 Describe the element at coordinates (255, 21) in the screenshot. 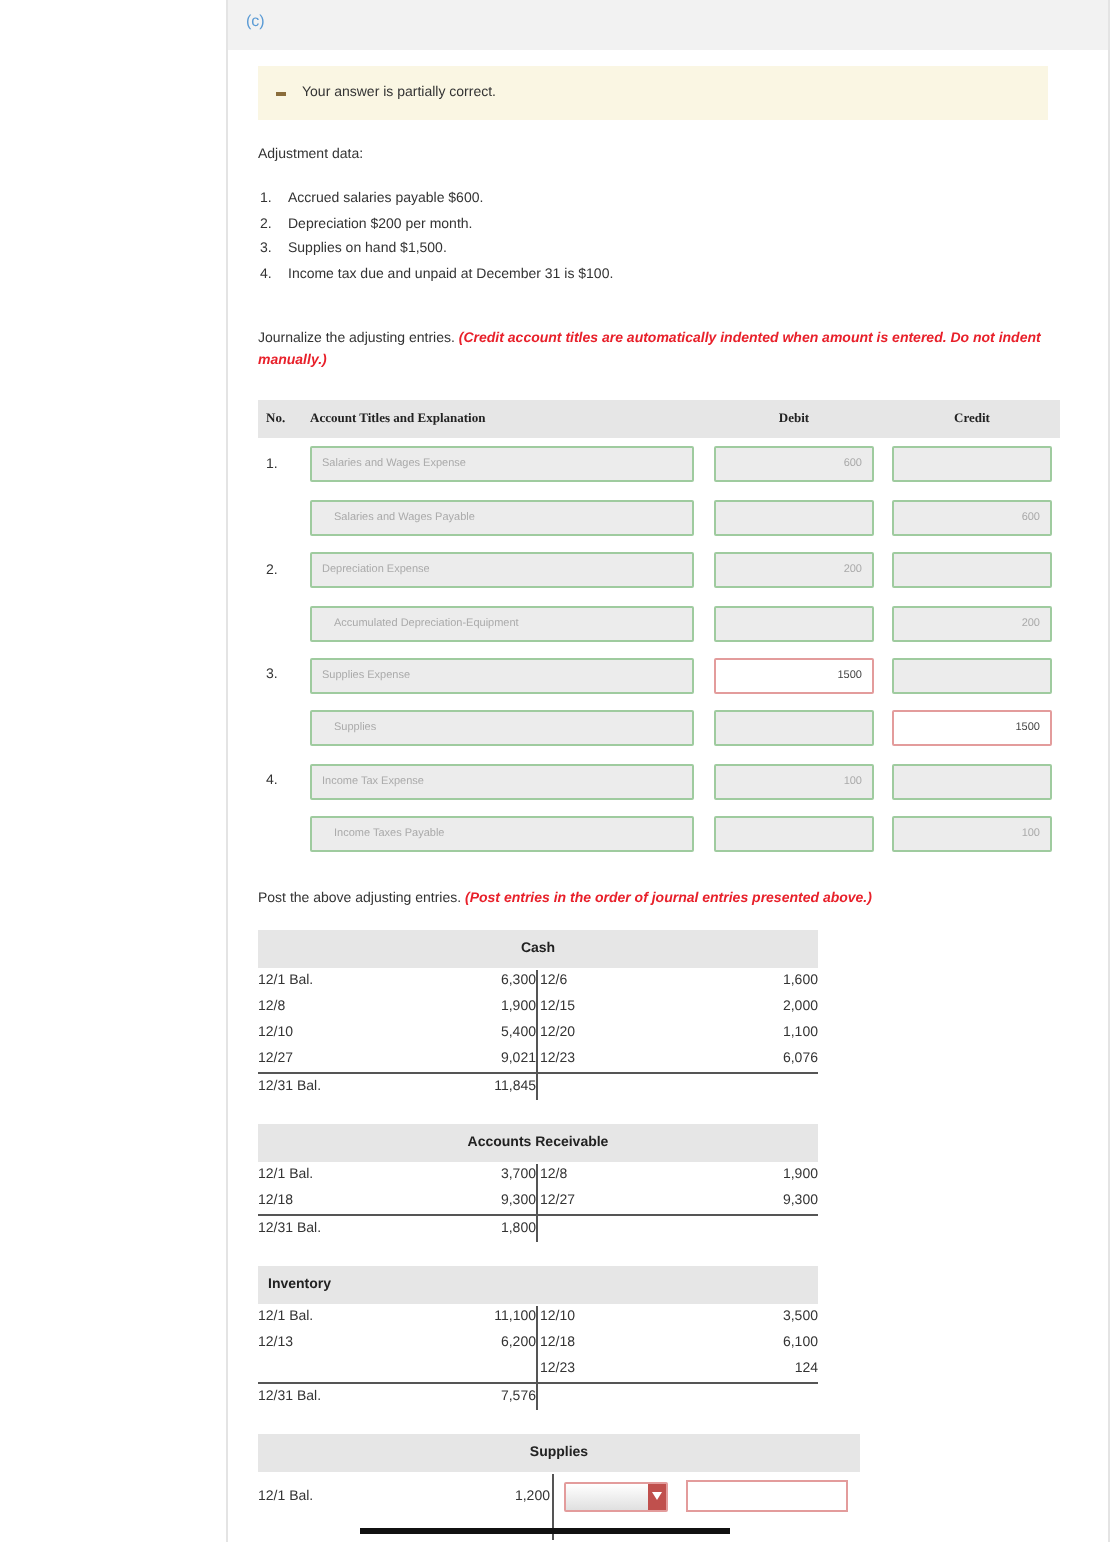

I see `part-label: (c)` at that location.